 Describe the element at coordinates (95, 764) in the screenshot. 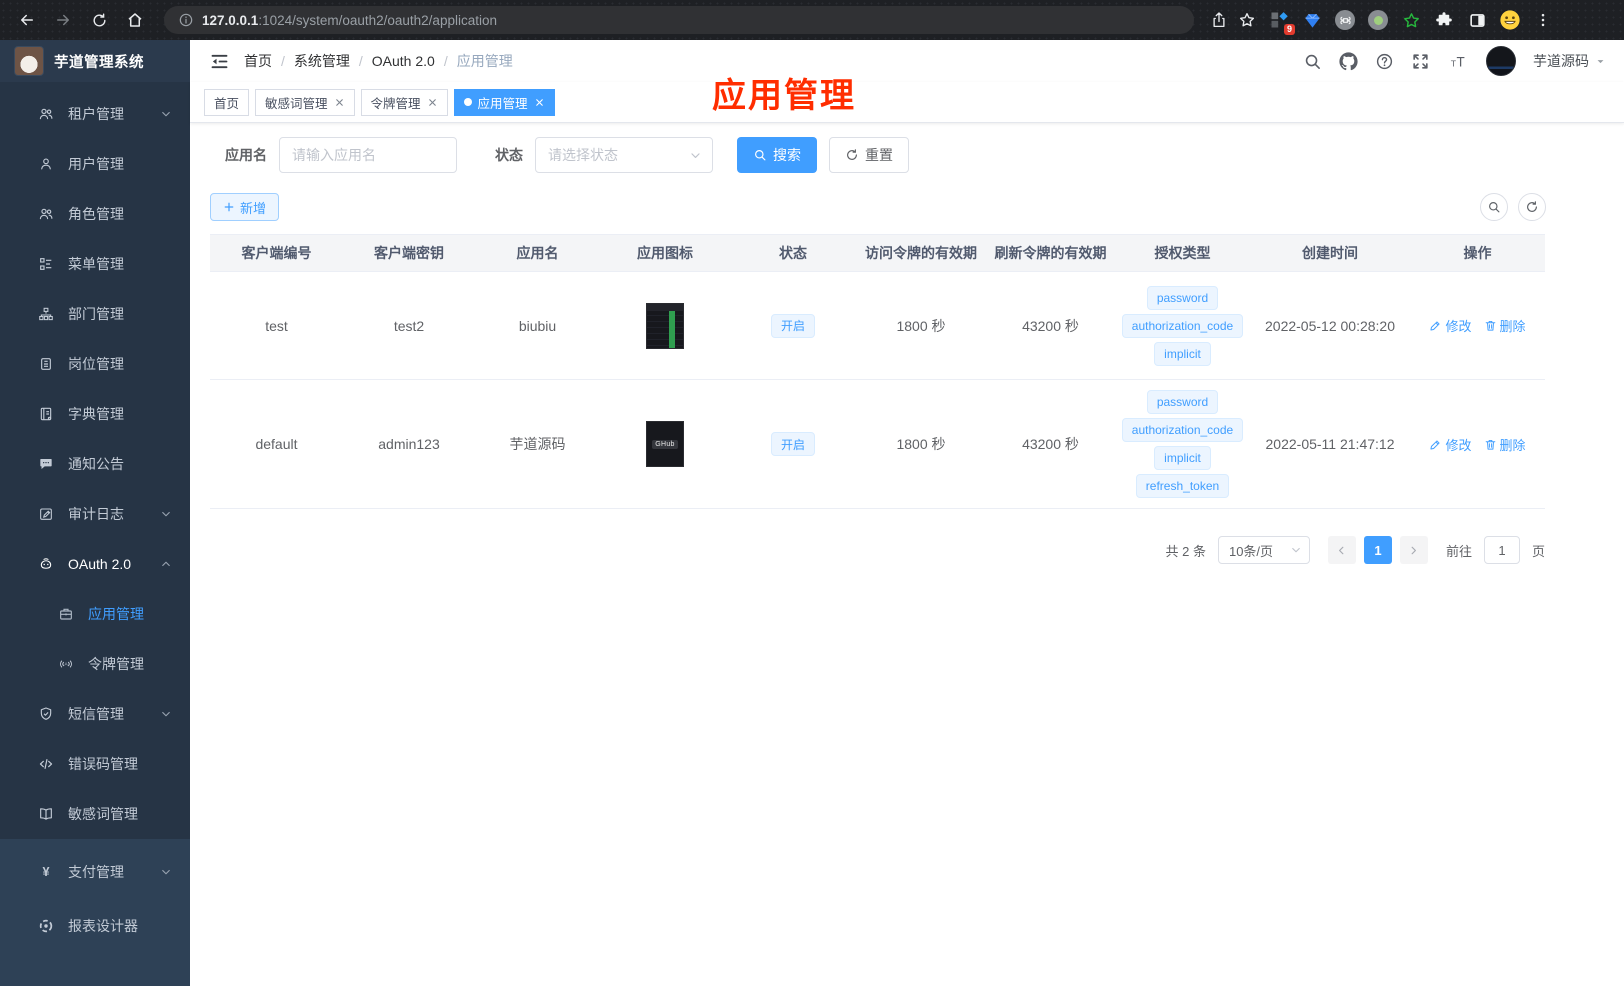

I see `sidebar-item-error-code: 错误码管理` at that location.